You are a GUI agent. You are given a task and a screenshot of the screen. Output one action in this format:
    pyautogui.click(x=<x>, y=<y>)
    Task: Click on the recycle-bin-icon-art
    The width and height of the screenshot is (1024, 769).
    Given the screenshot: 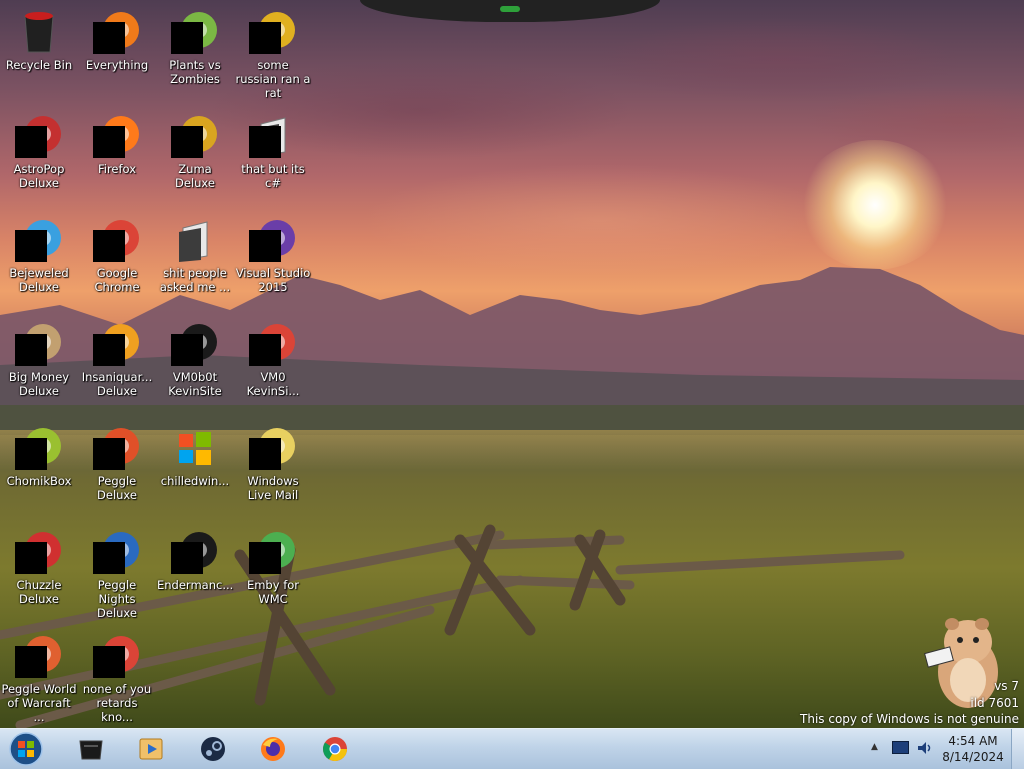 What is the action you would take?
    pyautogui.click(x=39, y=32)
    